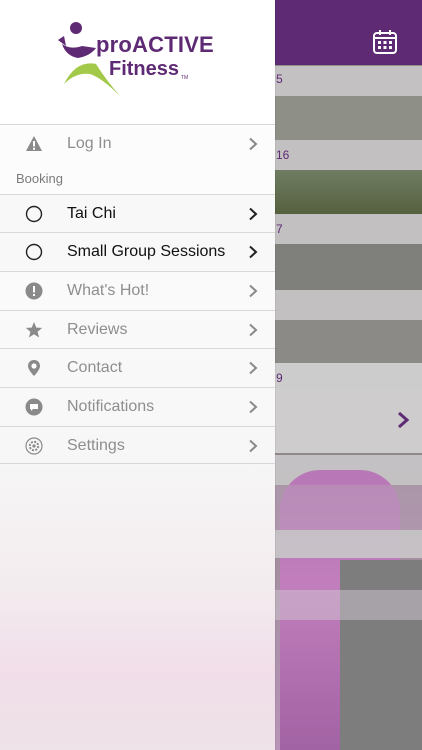 Image resolution: width=422 pixels, height=750 pixels. What do you see at coordinates (95, 367) in the screenshot?
I see `menu-item-label: Contact` at bounding box center [95, 367].